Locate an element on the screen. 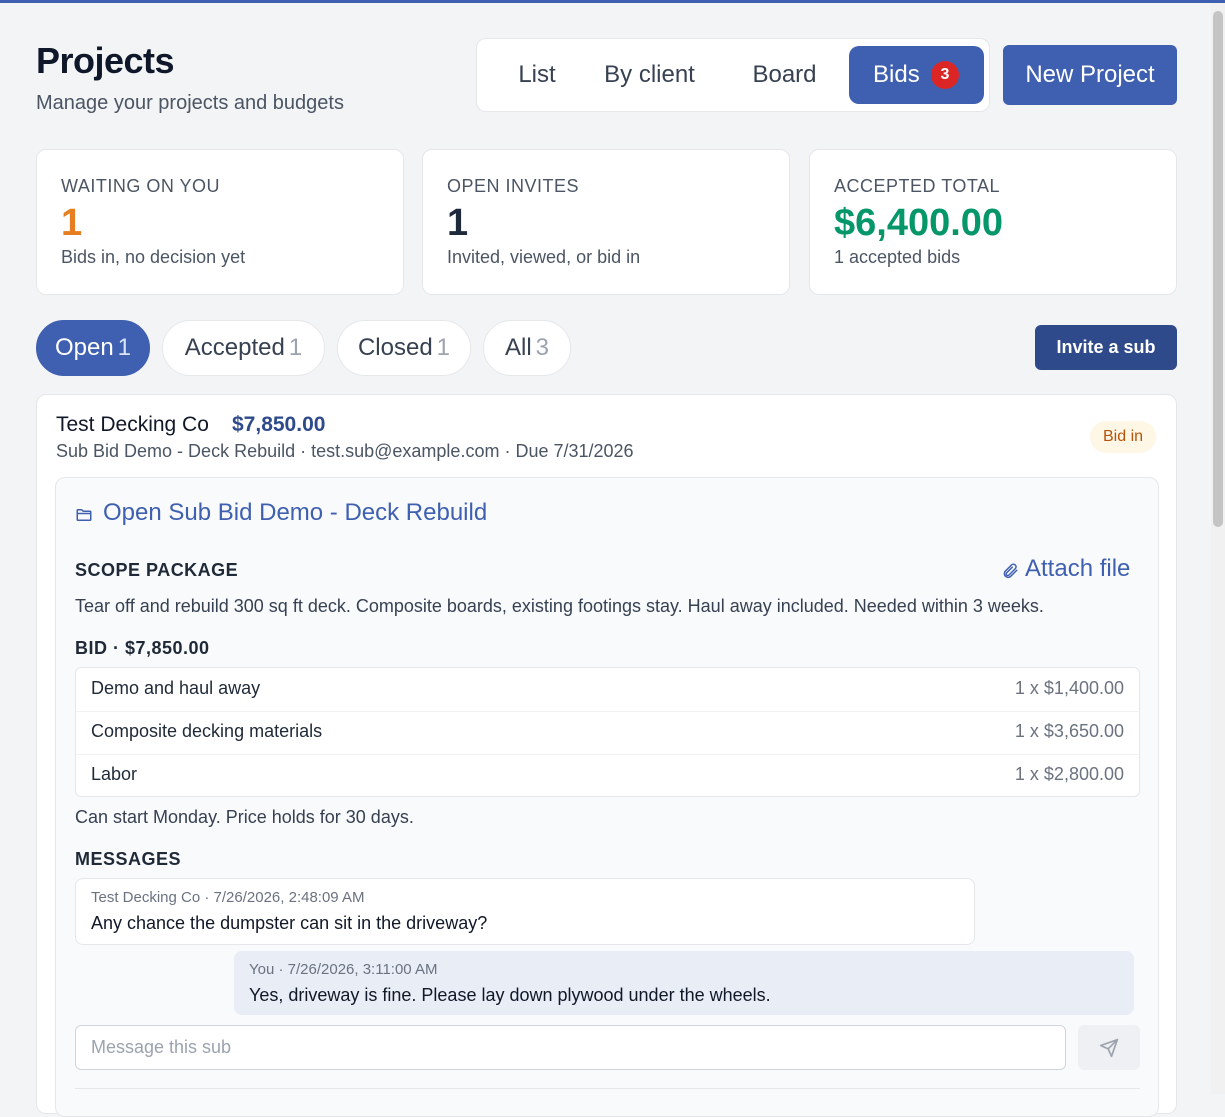 The height and width of the screenshot is (1117, 1225). open-project-label: Open Sub Bid Demo - Deck Rebuild is located at coordinates (295, 512).